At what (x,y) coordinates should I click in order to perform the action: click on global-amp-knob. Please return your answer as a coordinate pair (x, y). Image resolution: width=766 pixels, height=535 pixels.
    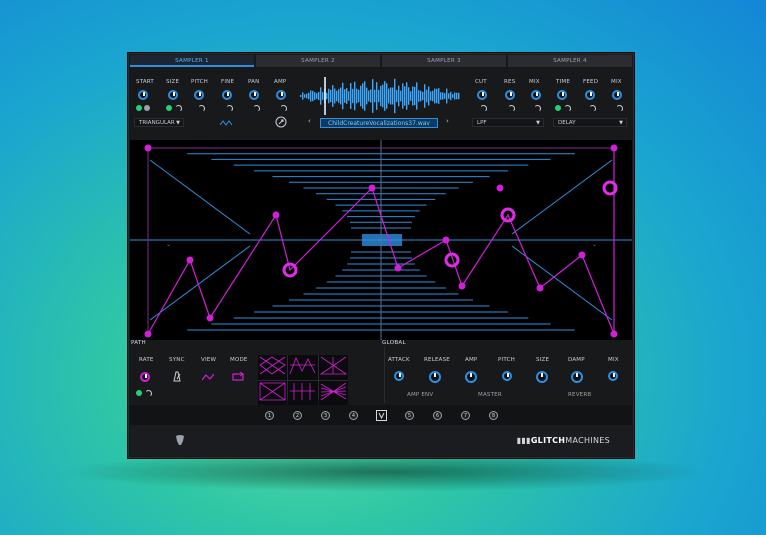
    Looking at the image, I should click on (471, 377).